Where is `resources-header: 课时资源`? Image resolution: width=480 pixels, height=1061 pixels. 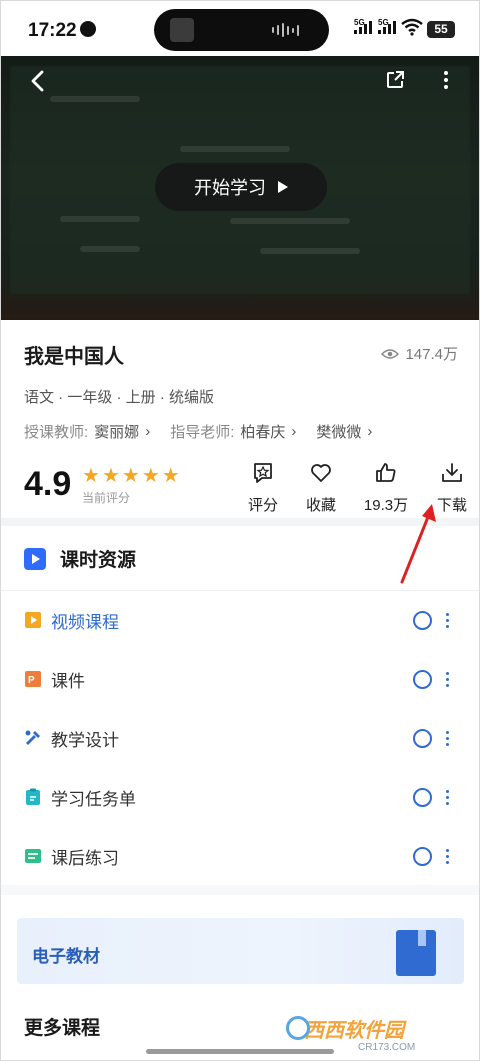
resources-header: 课时资源 is located at coordinates (80, 558).